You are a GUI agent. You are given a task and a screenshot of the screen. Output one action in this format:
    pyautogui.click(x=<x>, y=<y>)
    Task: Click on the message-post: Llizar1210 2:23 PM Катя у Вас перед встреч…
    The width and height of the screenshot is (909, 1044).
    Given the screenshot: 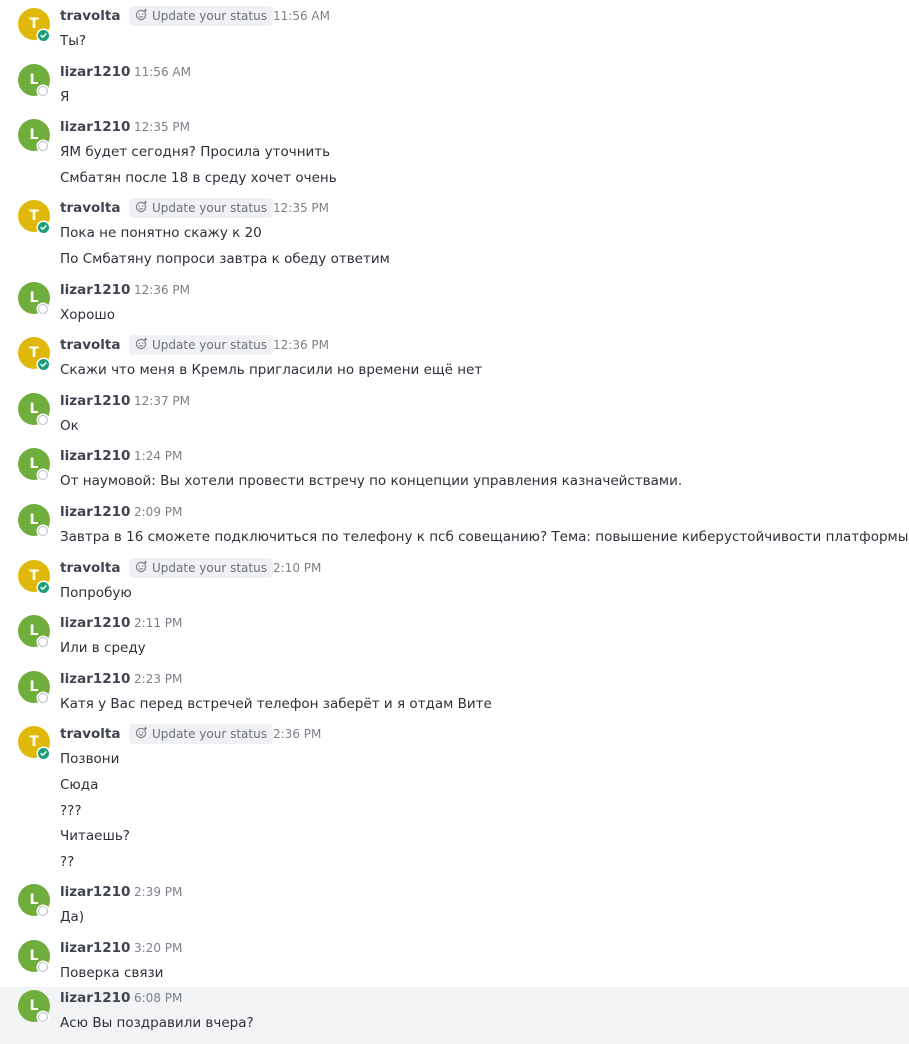 What is the action you would take?
    pyautogui.click(x=454, y=695)
    